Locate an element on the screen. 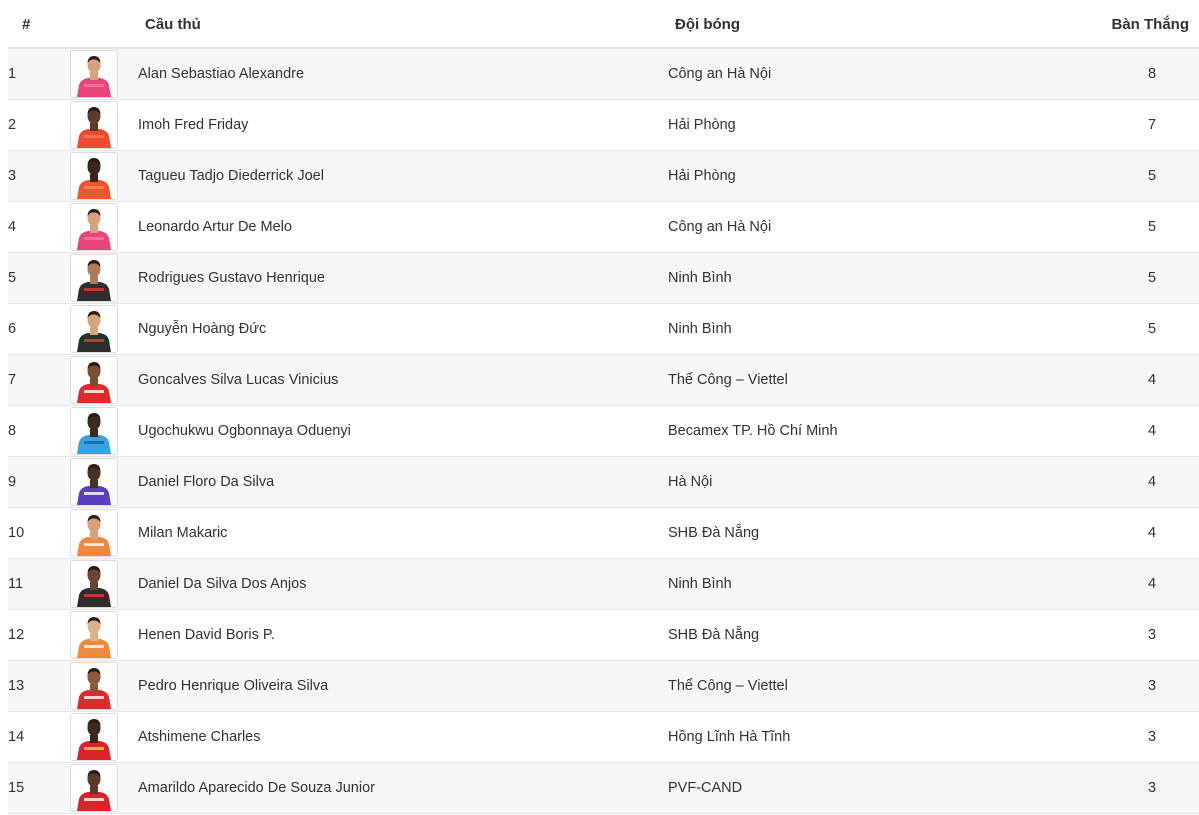 The width and height of the screenshot is (1199, 815). rank-cell: 7 is located at coordinates (12, 380).